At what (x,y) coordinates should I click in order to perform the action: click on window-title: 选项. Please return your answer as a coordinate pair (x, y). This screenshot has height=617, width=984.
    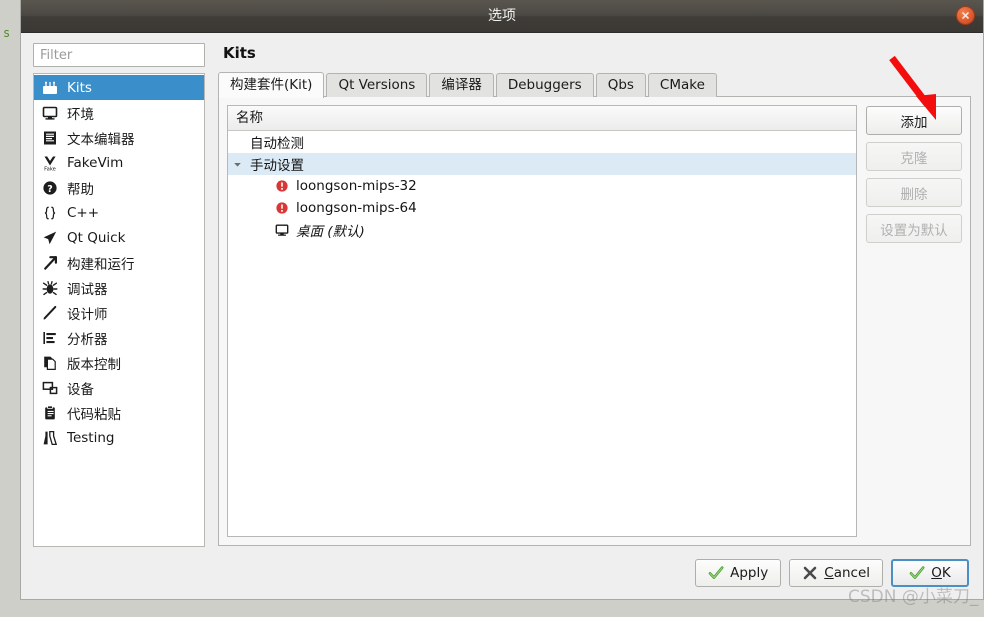
    Looking at the image, I should click on (502, 16).